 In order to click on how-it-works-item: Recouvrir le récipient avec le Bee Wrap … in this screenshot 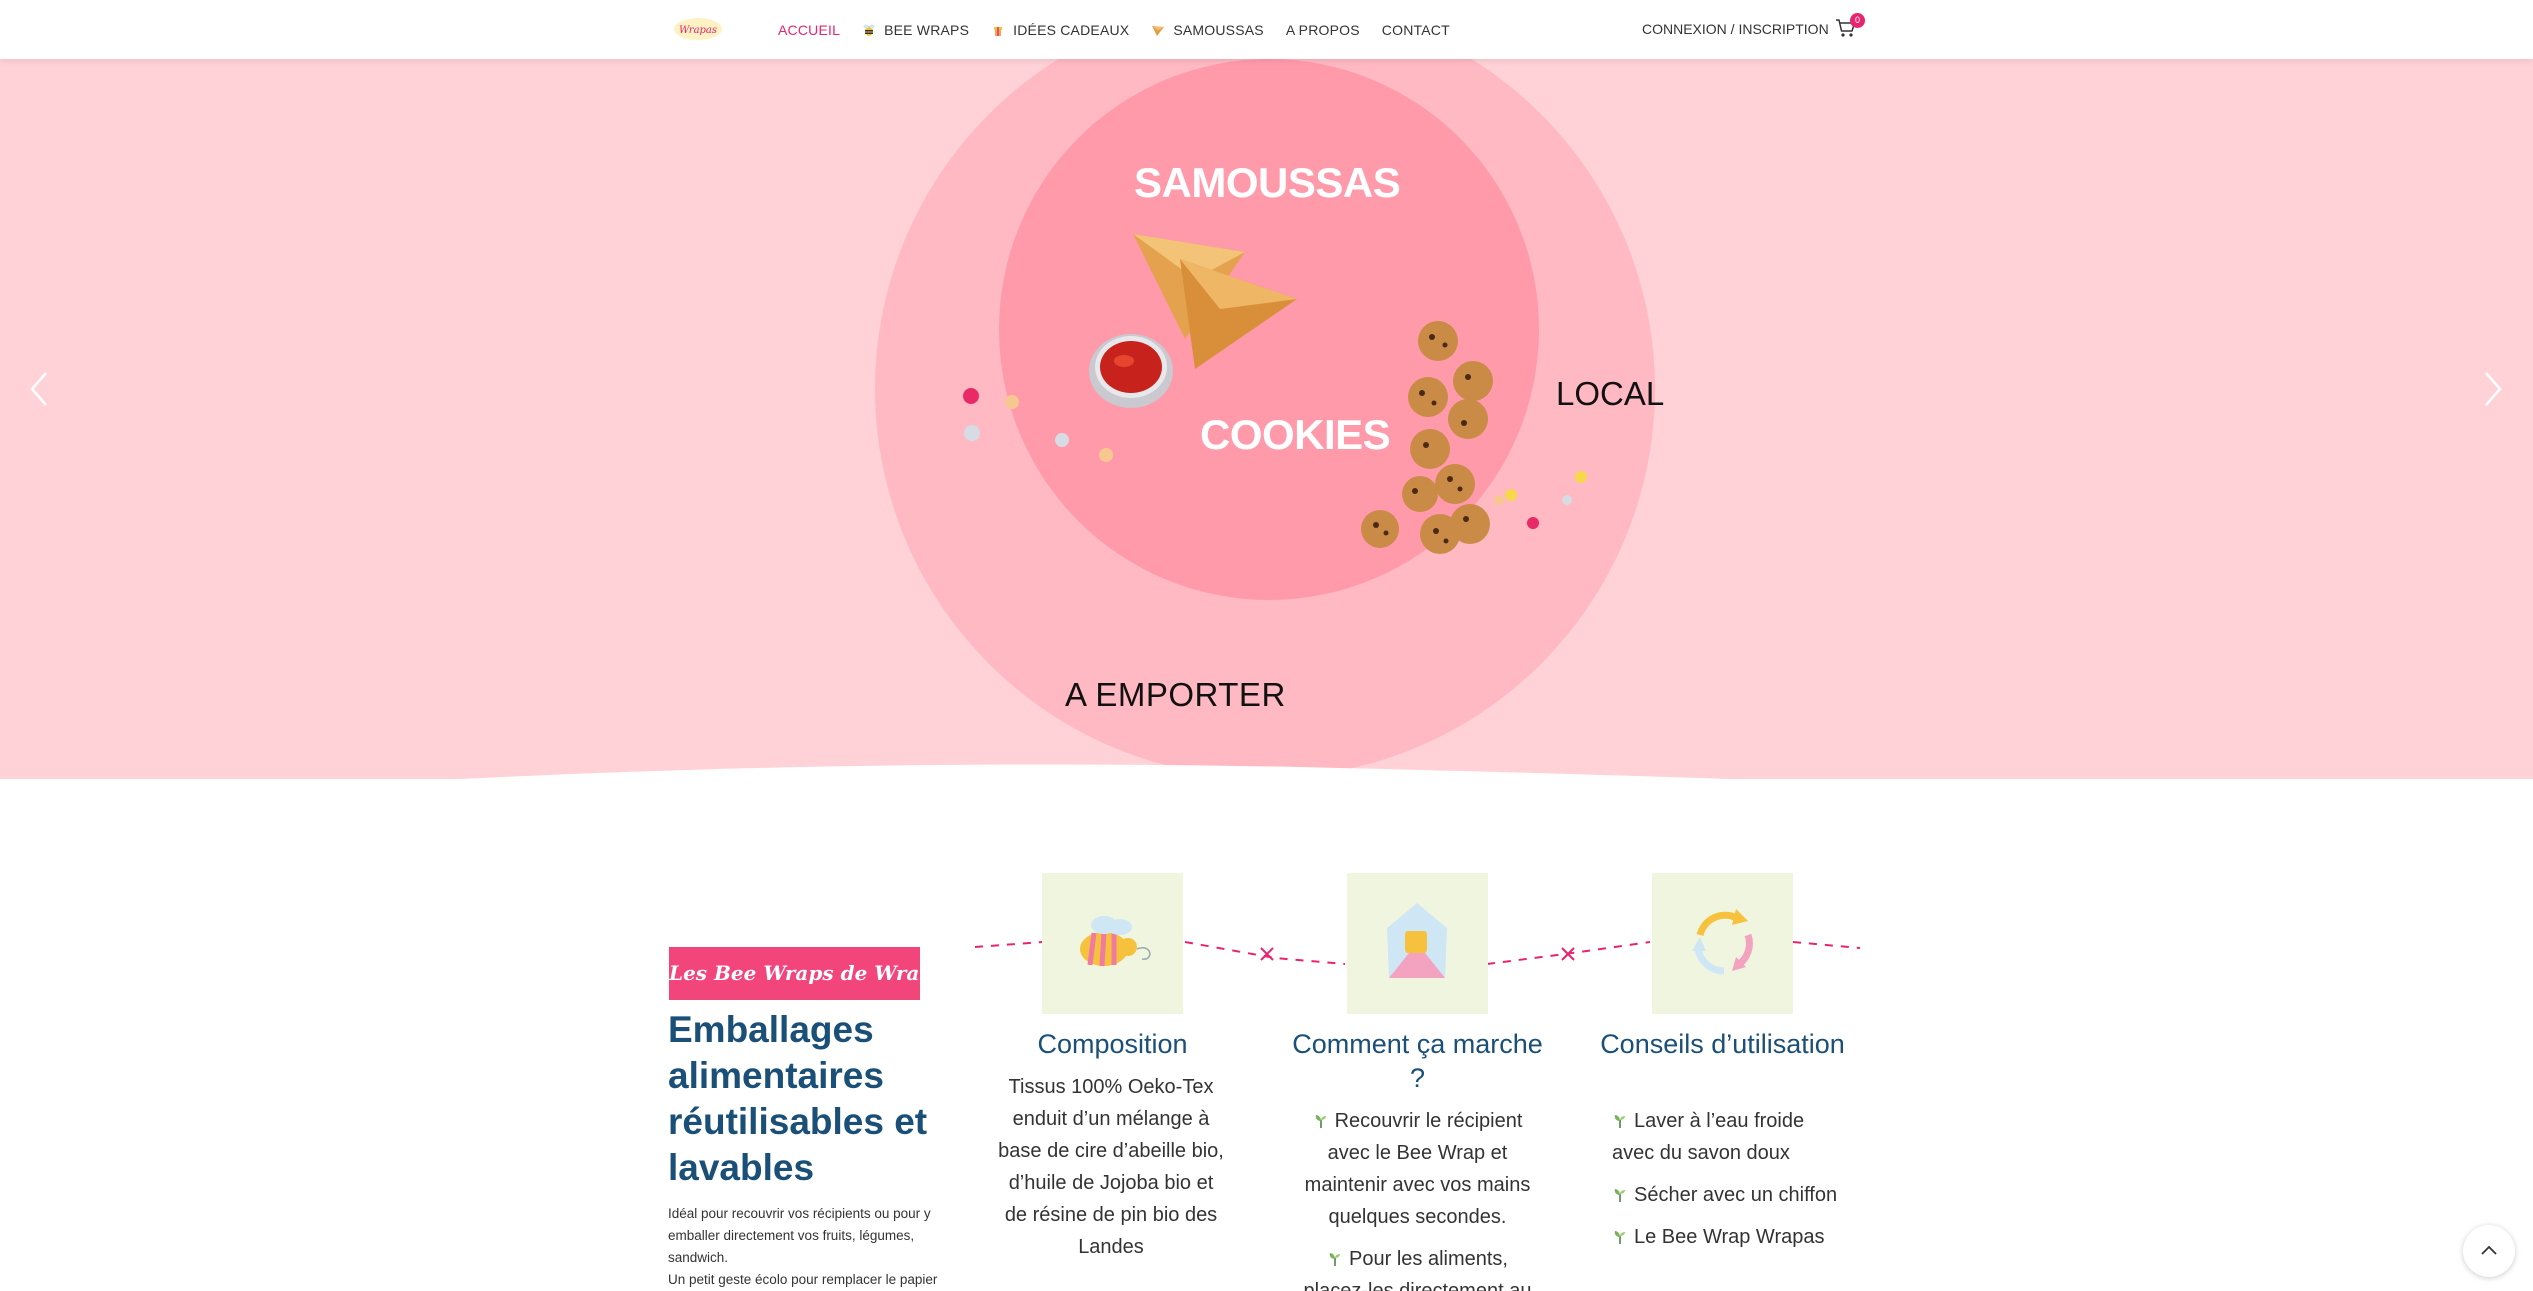, I will do `click(1417, 1169)`.